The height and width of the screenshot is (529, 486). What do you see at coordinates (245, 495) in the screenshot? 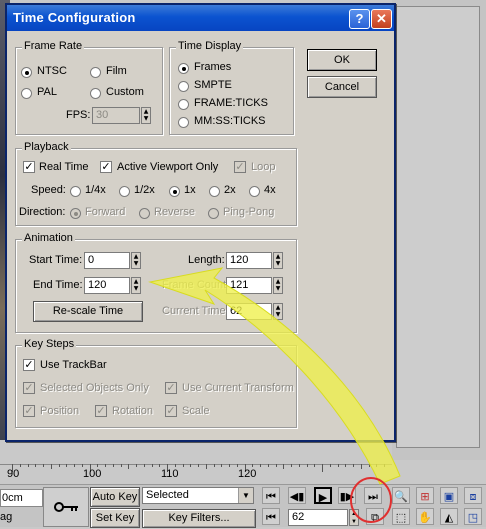
I see `chevron-down-icon: ▼` at bounding box center [245, 495].